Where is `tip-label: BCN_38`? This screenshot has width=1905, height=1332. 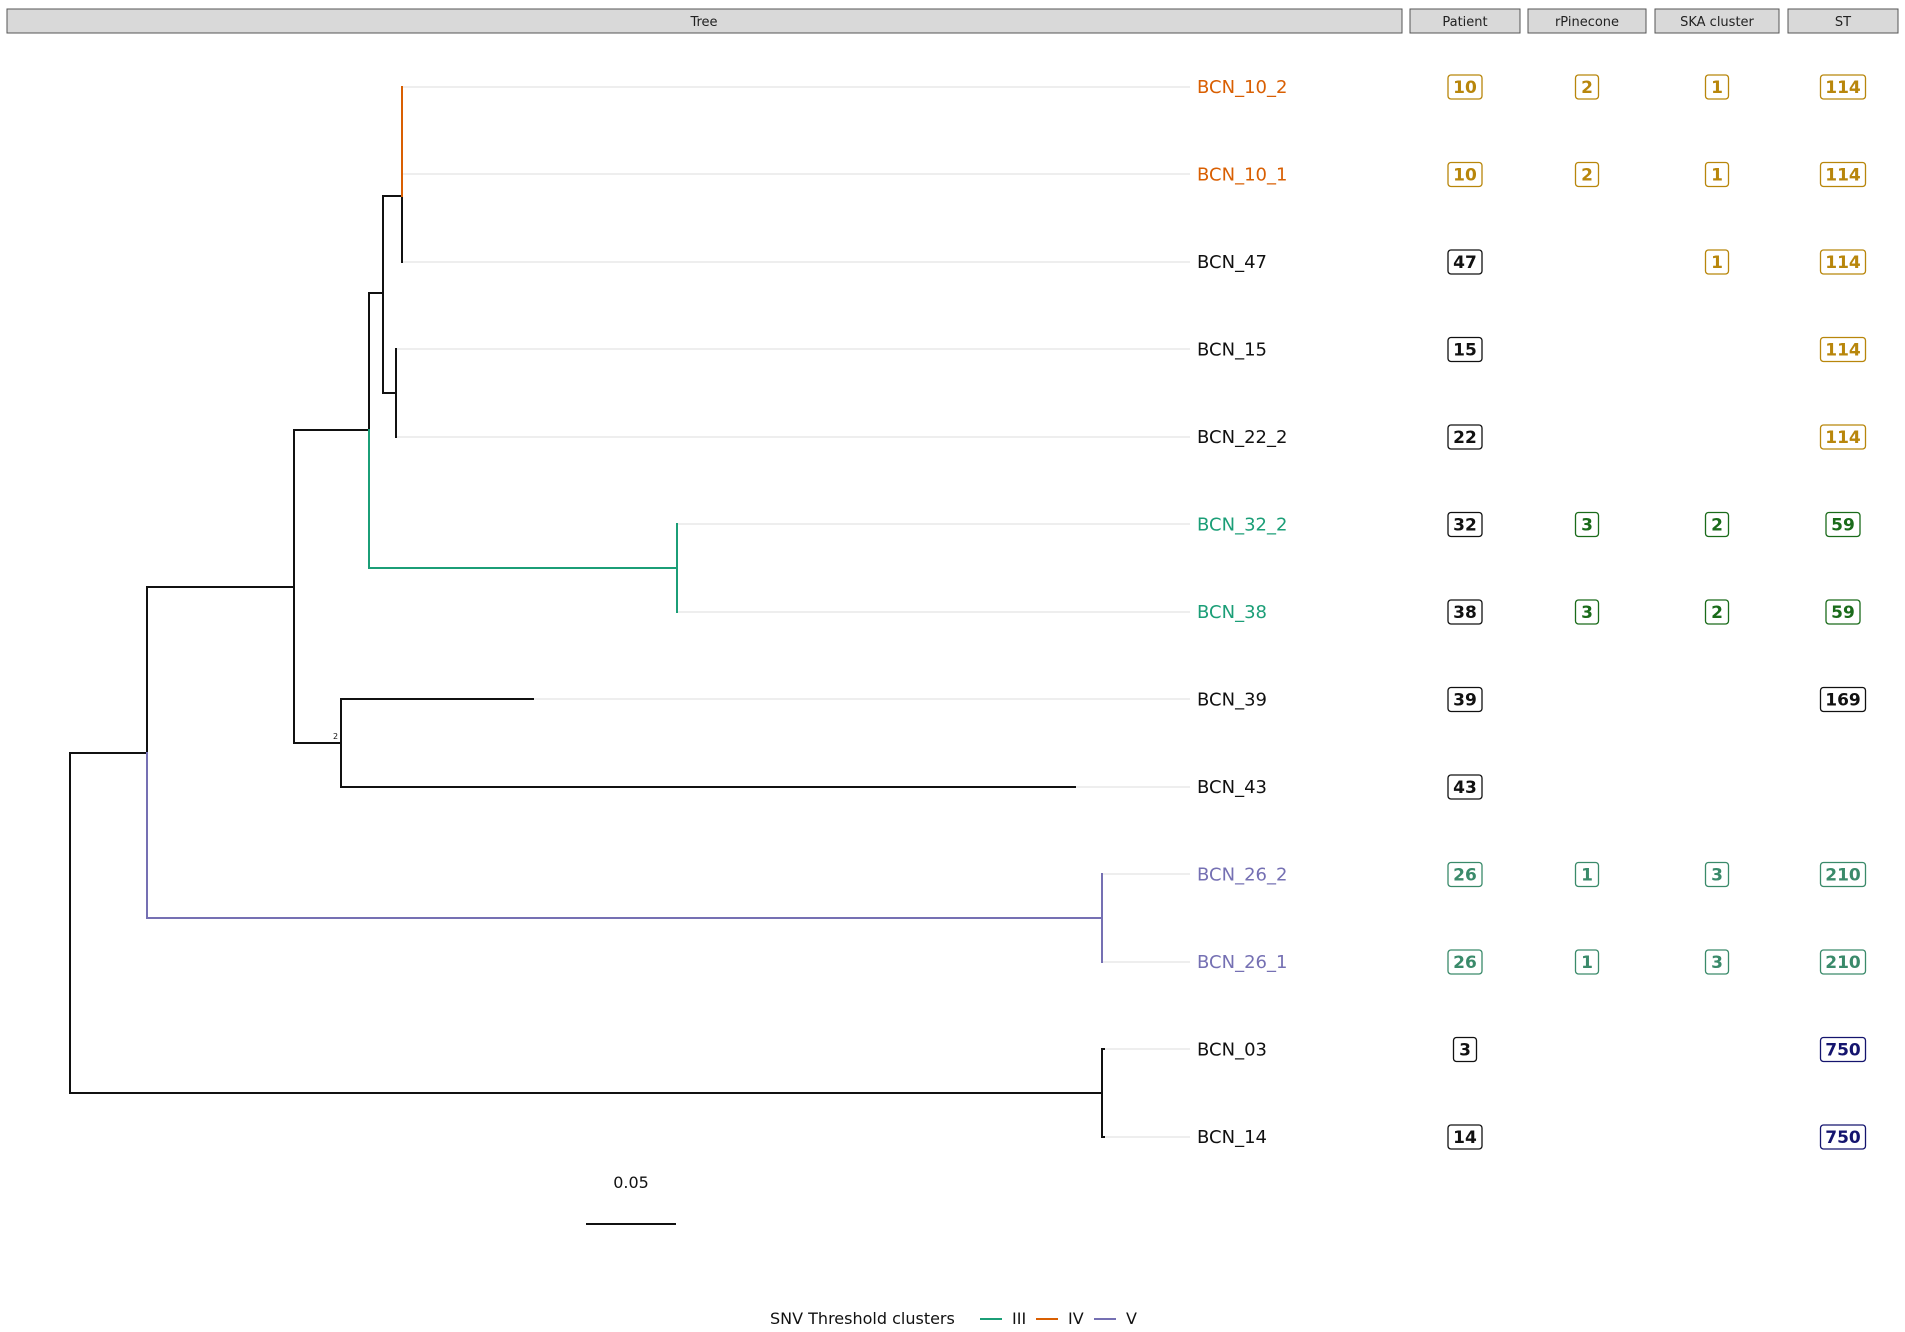
tip-label: BCN_38 is located at coordinates (1232, 612).